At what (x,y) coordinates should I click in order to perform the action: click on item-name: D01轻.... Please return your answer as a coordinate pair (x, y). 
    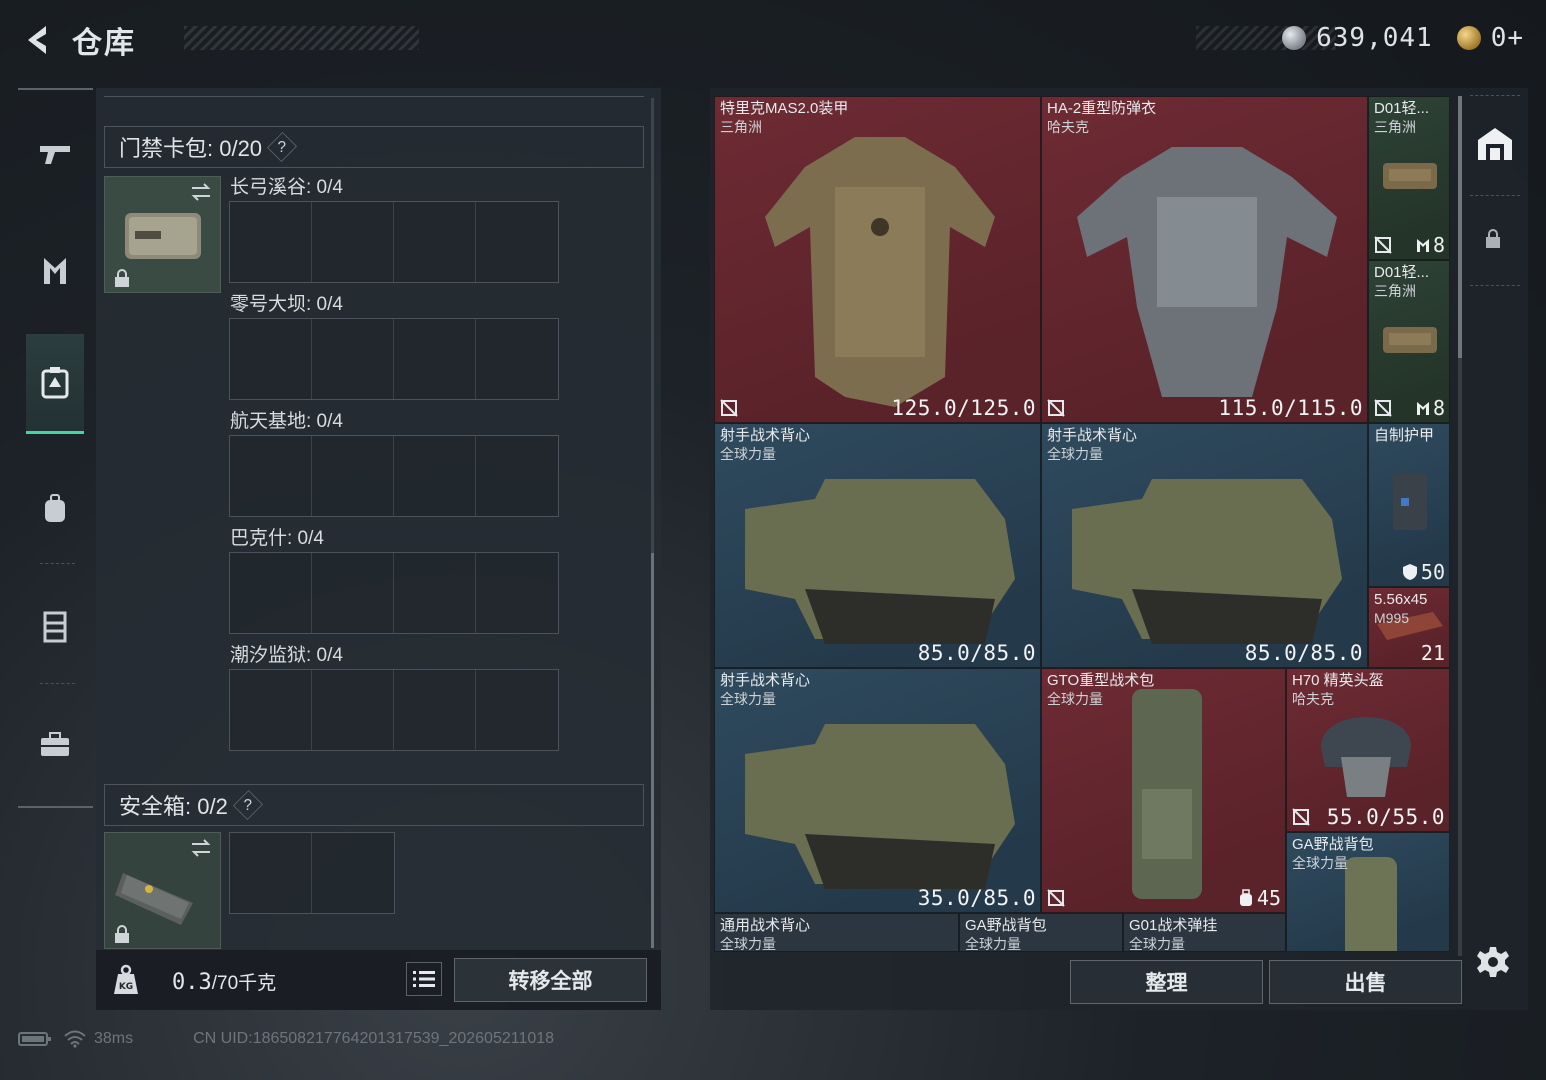
    Looking at the image, I should click on (1402, 108).